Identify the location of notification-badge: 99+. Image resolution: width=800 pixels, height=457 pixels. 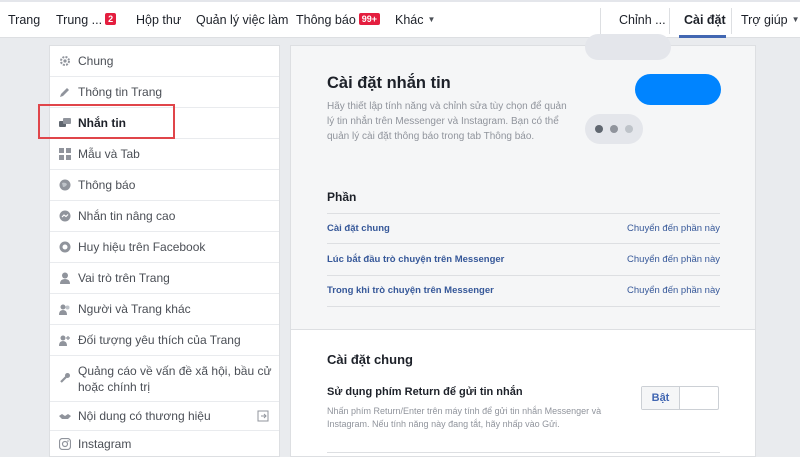
(369, 19).